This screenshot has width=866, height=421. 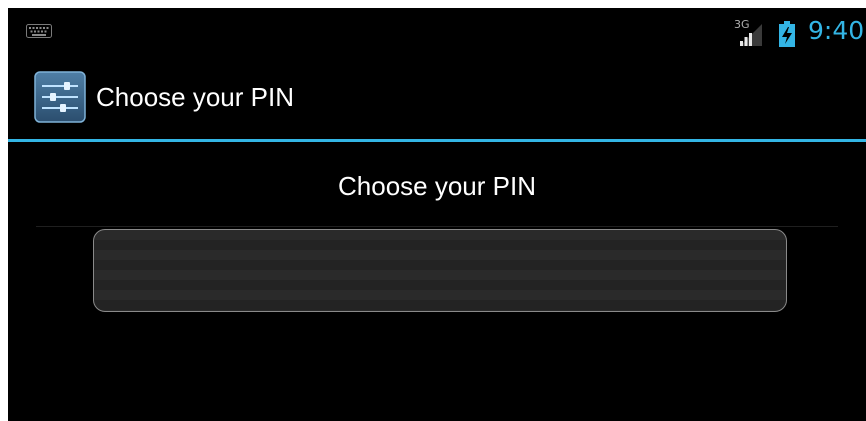 What do you see at coordinates (60, 97) in the screenshot?
I see `settings-sliders-icon` at bounding box center [60, 97].